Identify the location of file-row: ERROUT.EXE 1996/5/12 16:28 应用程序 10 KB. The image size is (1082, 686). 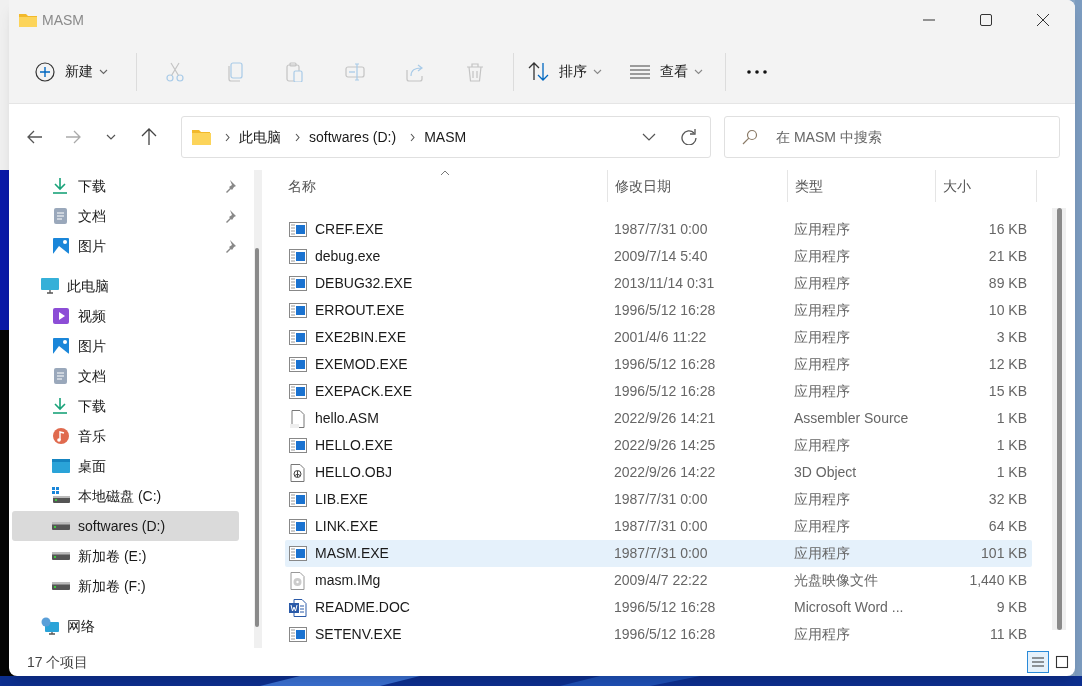
(658, 310).